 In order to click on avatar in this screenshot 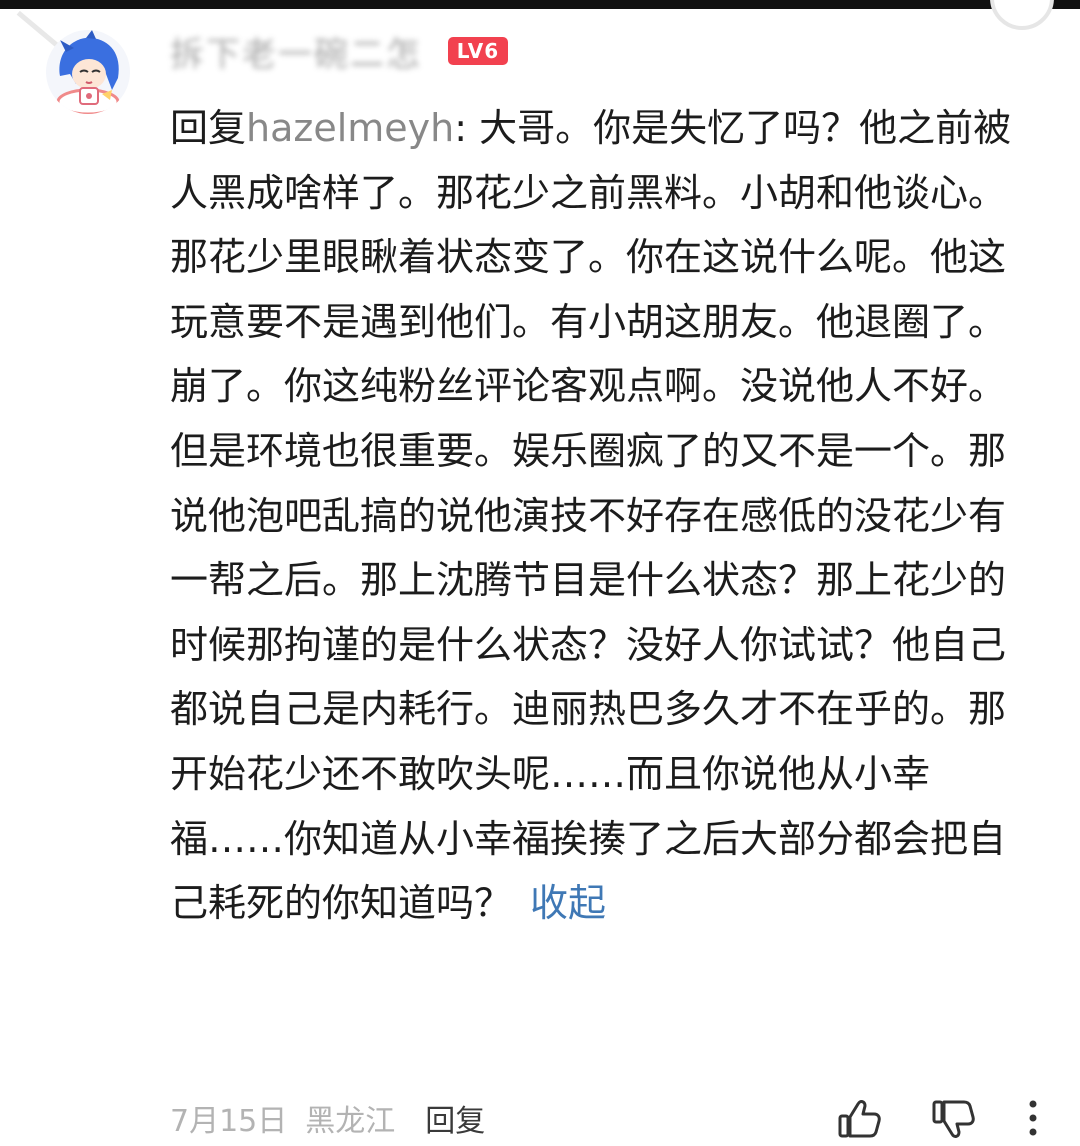, I will do `click(88, 72)`.